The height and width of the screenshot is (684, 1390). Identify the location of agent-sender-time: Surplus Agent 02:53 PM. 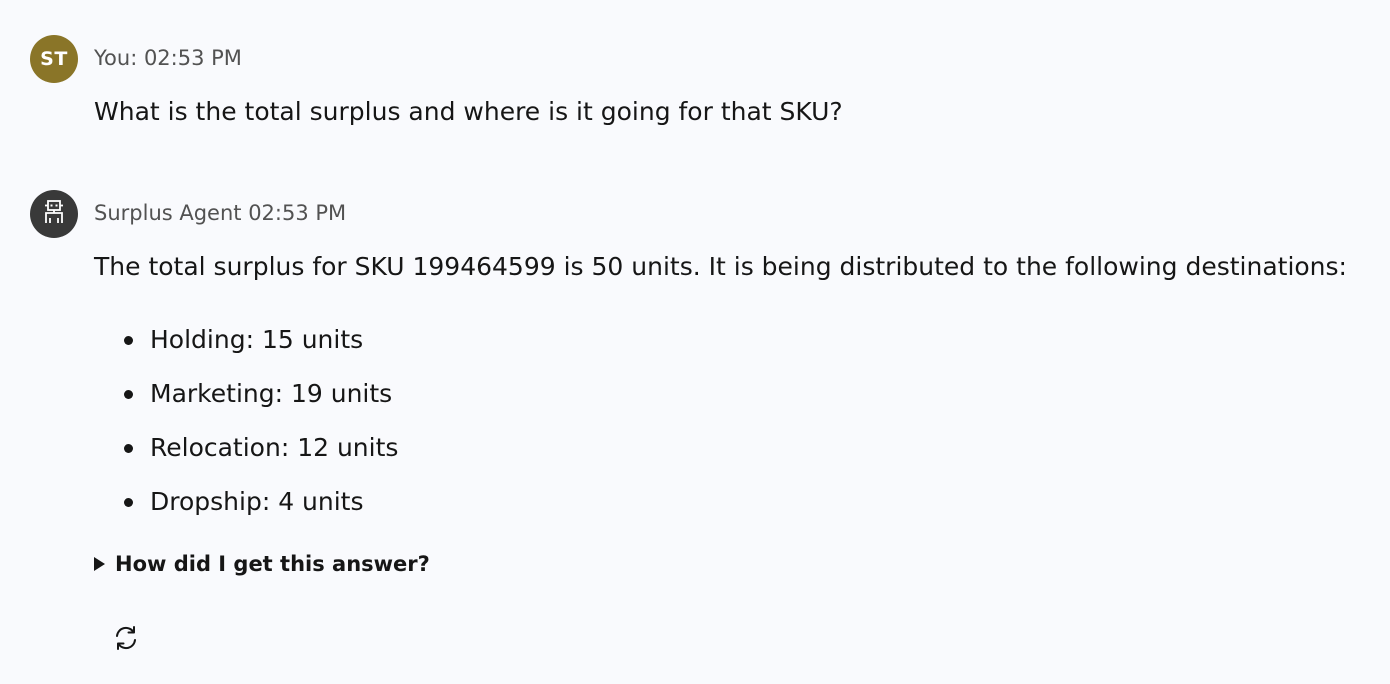
(220, 213).